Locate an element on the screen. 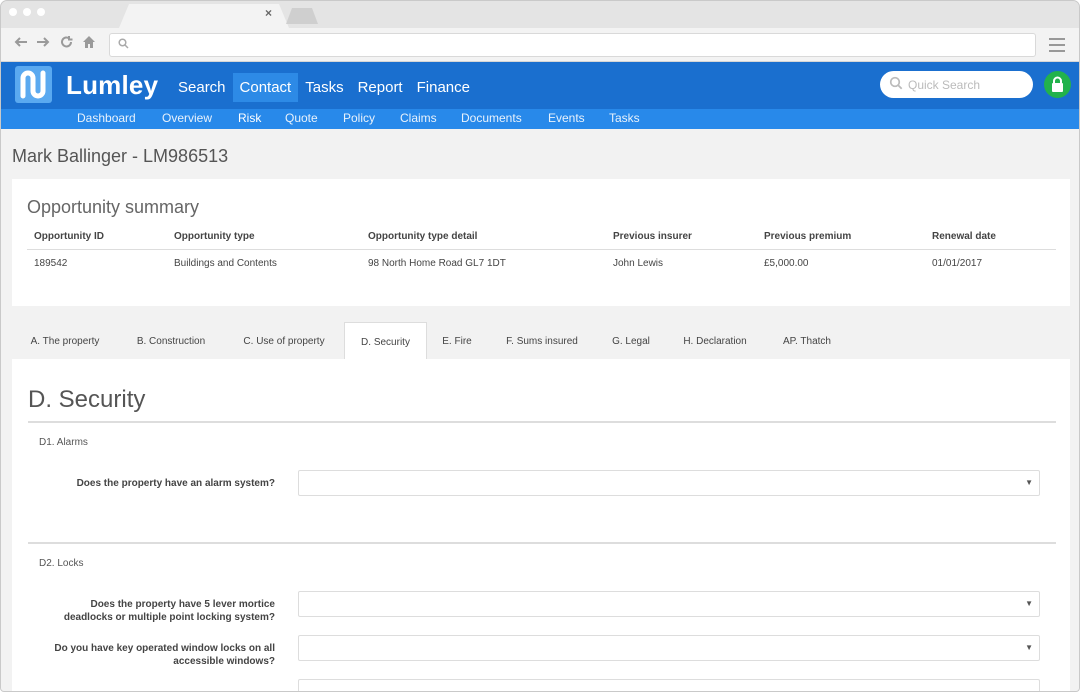 The height and width of the screenshot is (692, 1080). window-controls is located at coordinates (27, 12).